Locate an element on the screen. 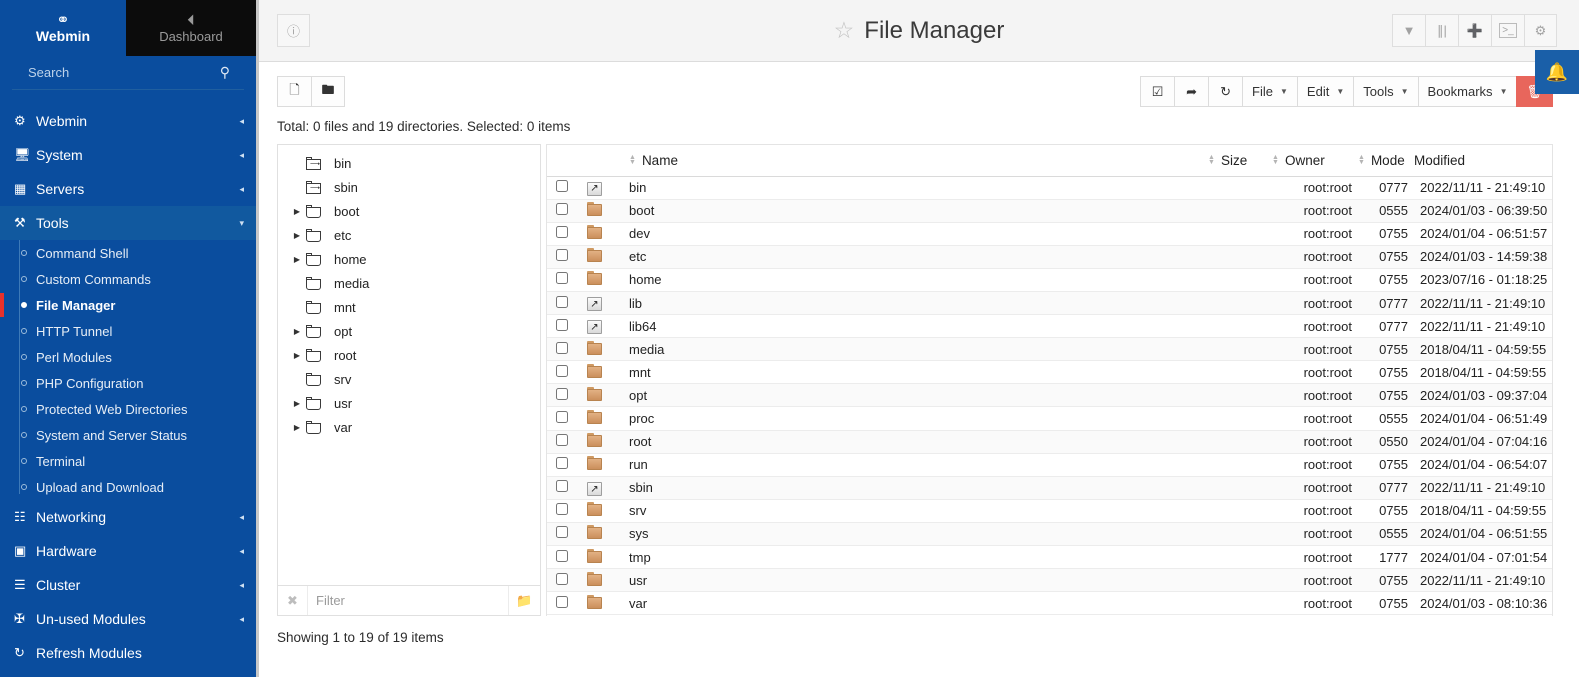 Image resolution: width=1579 pixels, height=677 pixels. tree-node-var: ▶ var is located at coordinates (409, 427).